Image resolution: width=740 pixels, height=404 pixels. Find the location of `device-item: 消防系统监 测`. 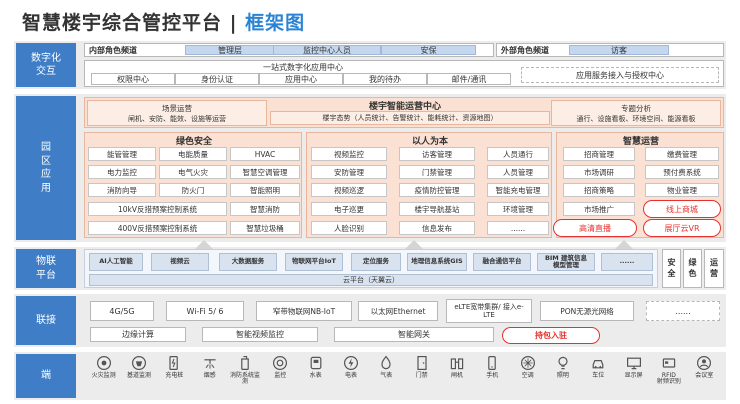

device-item: 消防系统监 测 is located at coordinates (244, 370).